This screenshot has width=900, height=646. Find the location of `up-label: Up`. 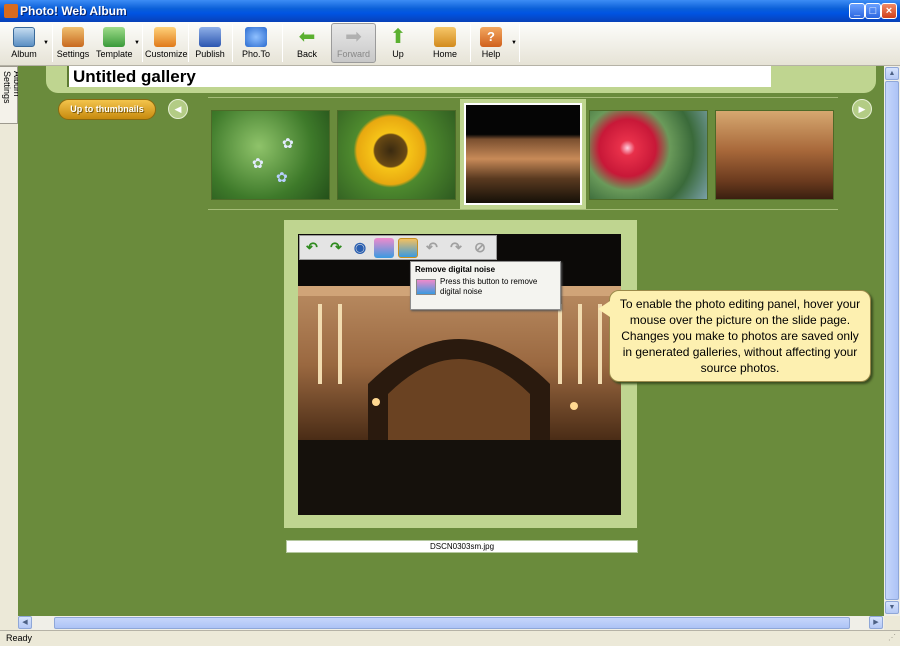

up-label: Up is located at coordinates (398, 54).